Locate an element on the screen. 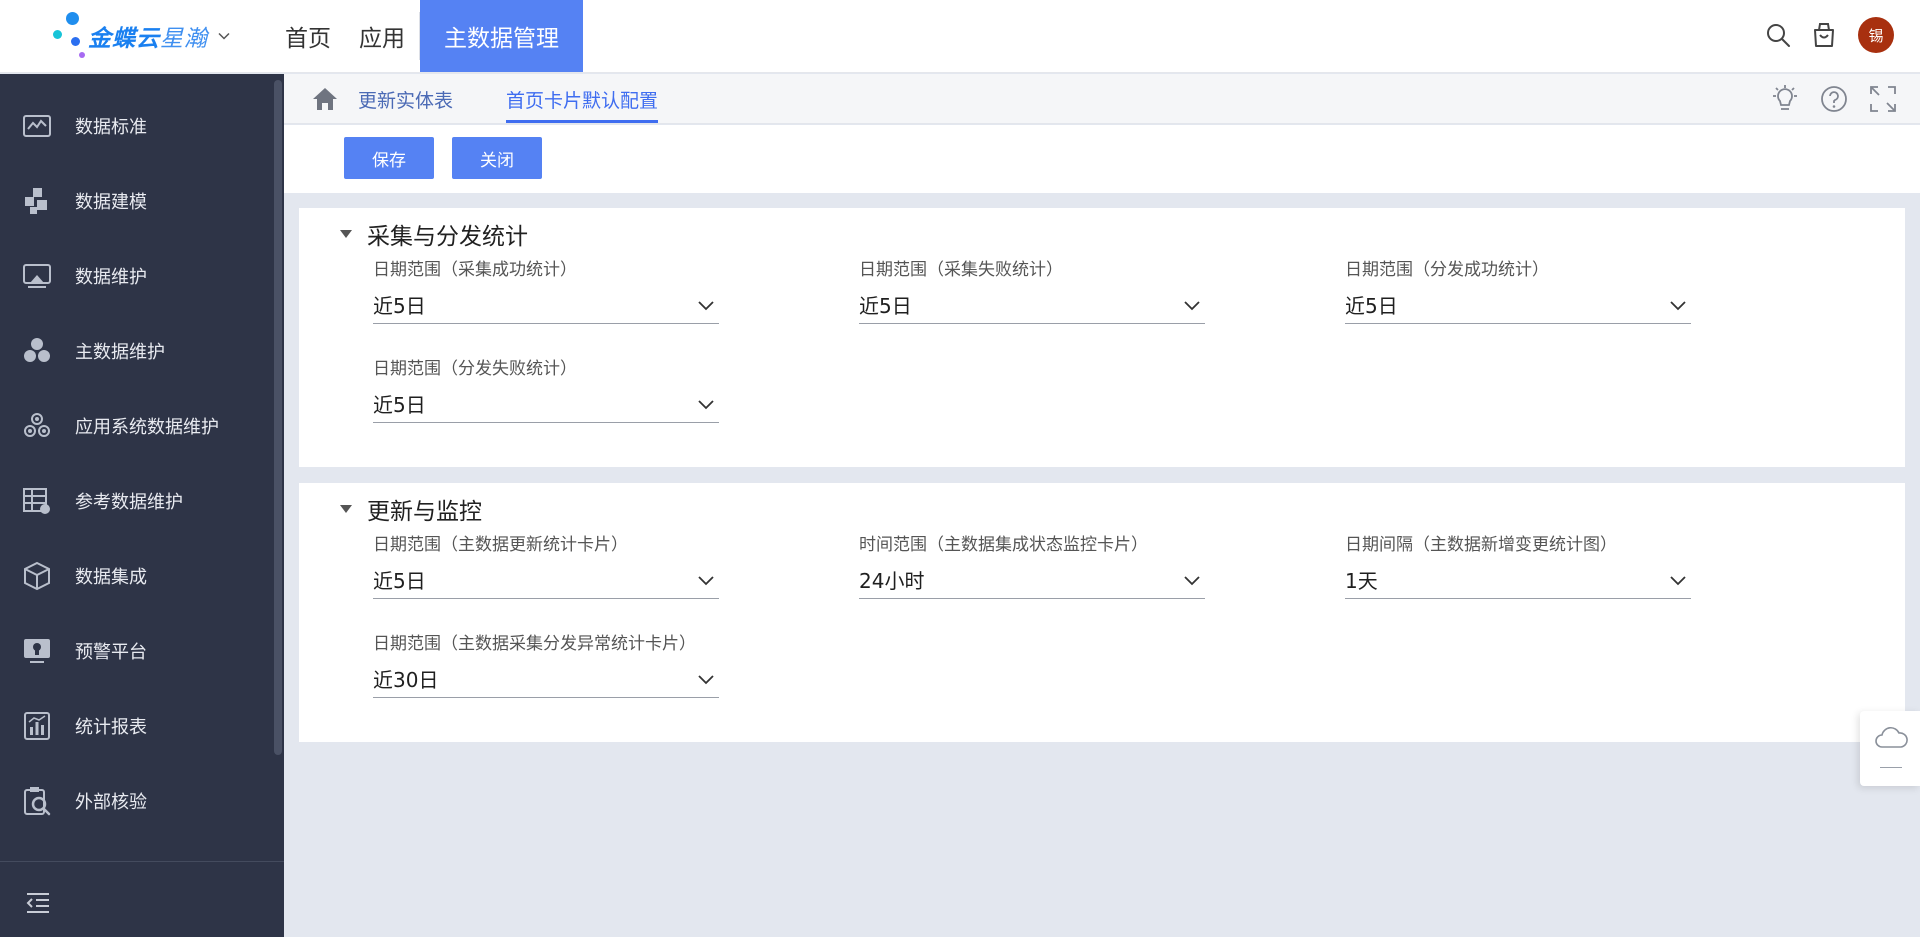 The height and width of the screenshot is (937, 1920). app-logo: 金蝶云星瀚 is located at coordinates (163, 36).